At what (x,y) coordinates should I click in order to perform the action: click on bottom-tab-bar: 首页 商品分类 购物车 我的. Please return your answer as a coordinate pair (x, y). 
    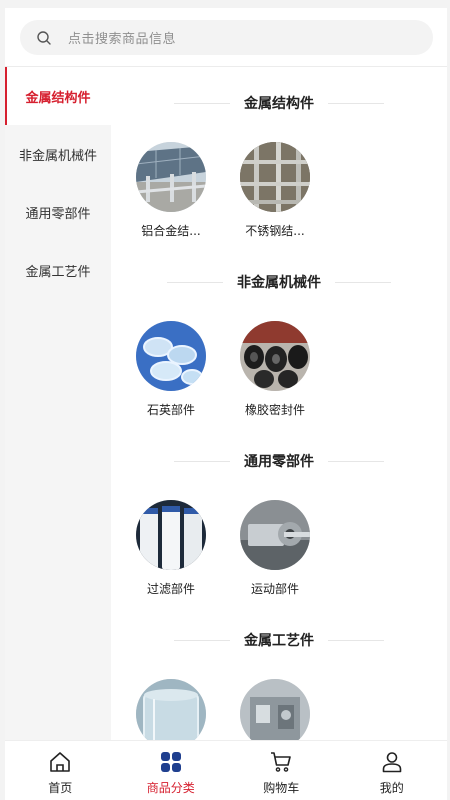
    Looking at the image, I should click on (226, 770).